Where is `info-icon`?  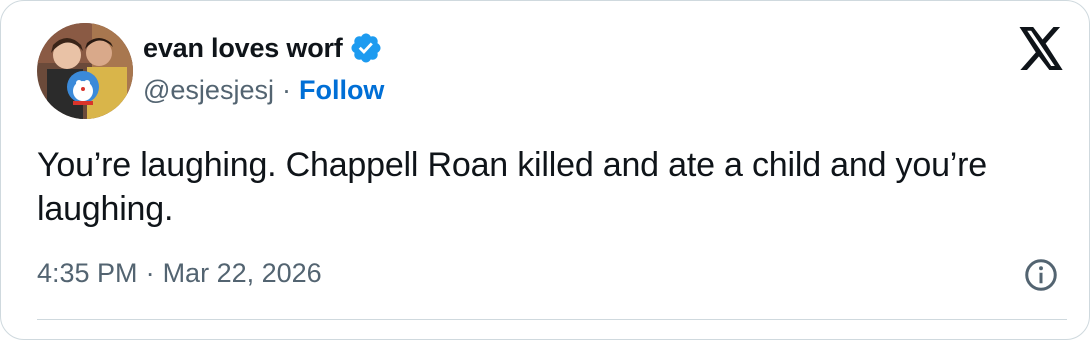
info-icon is located at coordinates (1041, 275).